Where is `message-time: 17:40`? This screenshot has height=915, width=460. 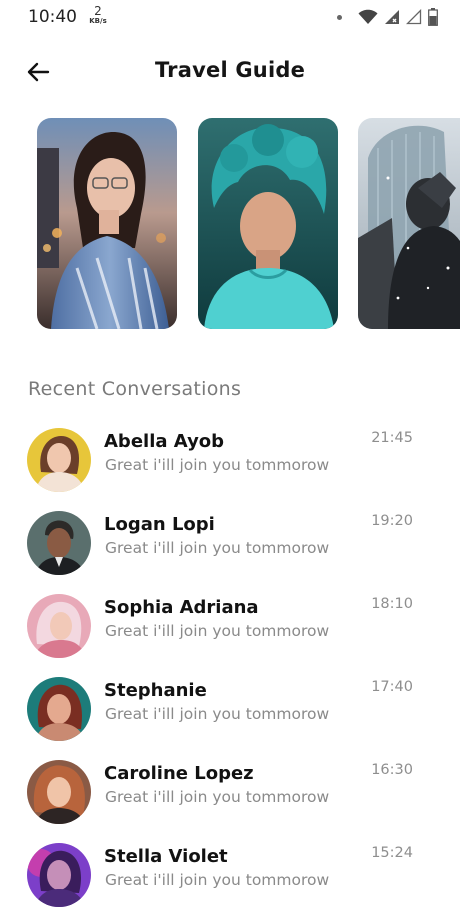
message-time: 17:40 is located at coordinates (392, 687).